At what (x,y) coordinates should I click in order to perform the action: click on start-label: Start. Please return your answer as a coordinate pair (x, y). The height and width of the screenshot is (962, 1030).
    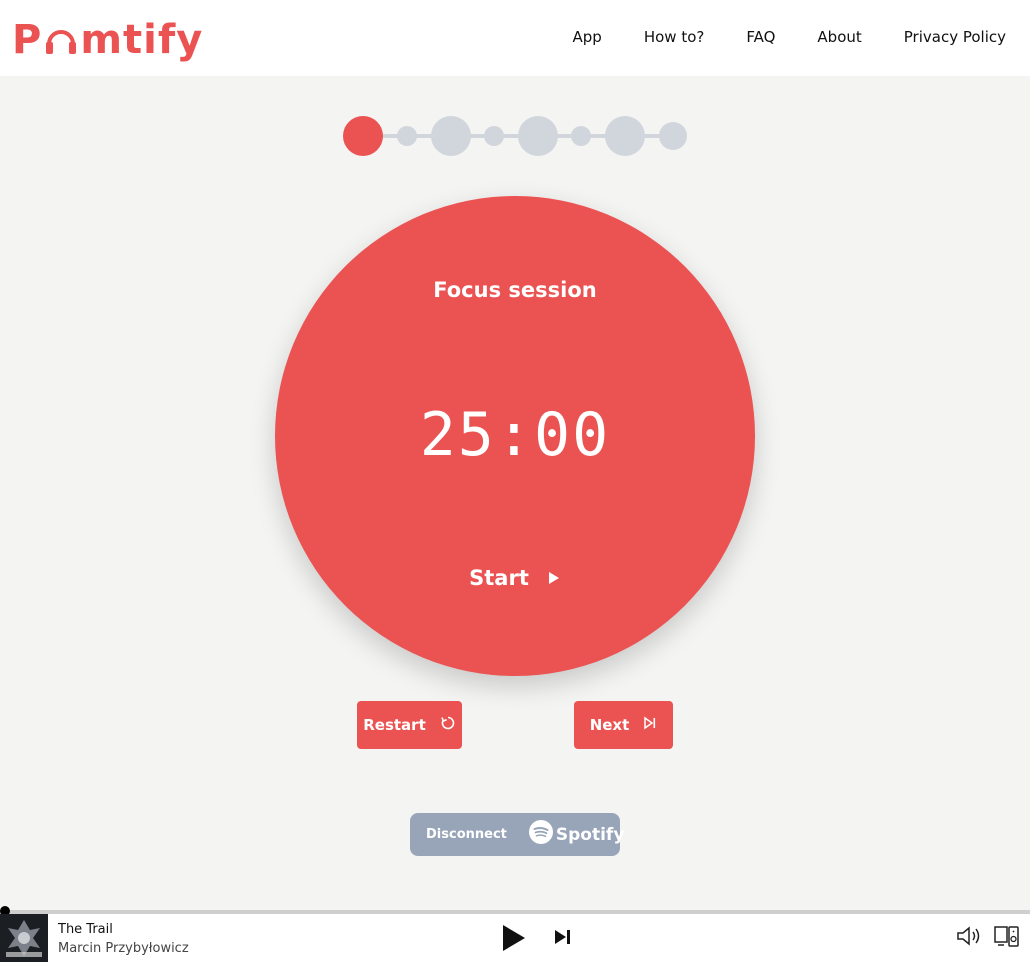
    Looking at the image, I should click on (499, 578).